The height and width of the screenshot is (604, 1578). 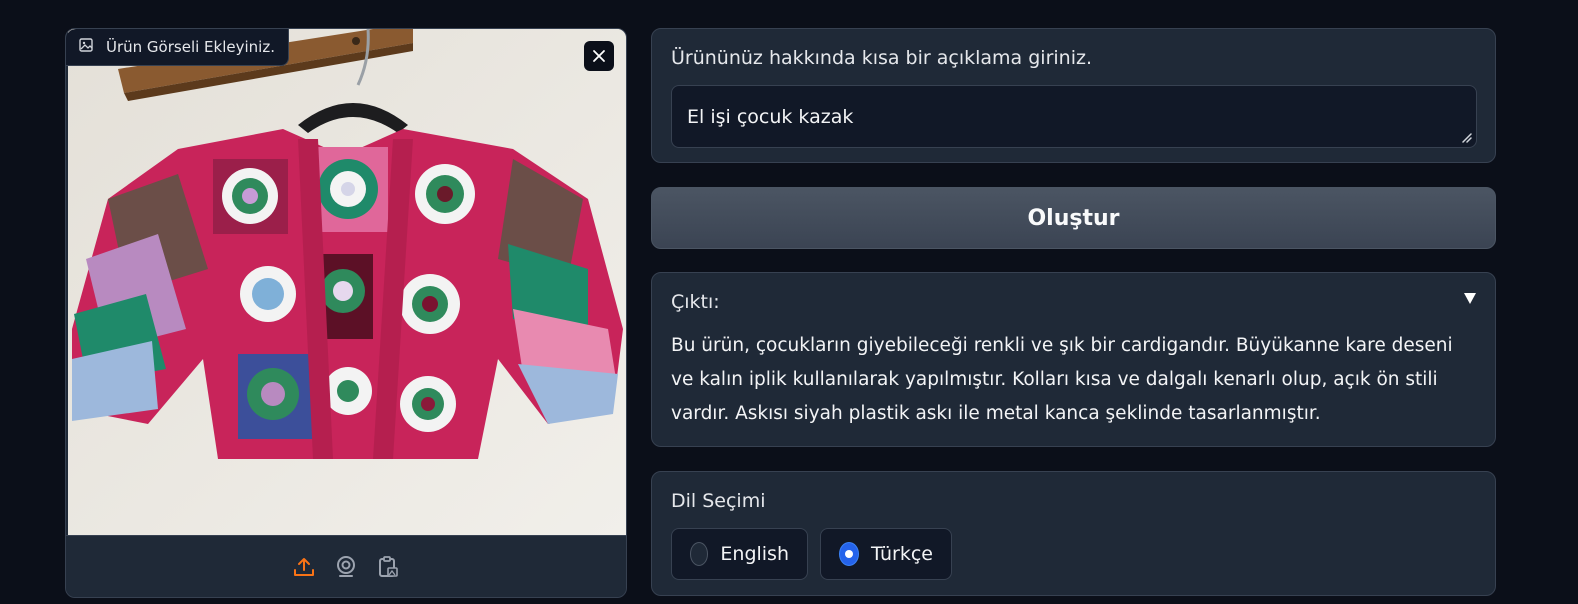 What do you see at coordinates (190, 47) in the screenshot?
I see `image-input-label-text: Ürün Görseli Ekleyiniz.` at bounding box center [190, 47].